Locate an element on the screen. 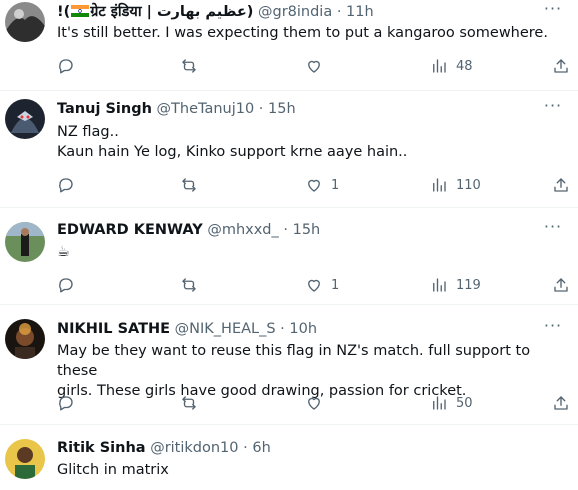 The height and width of the screenshot is (490, 578). action-bar: 1 110 is located at coordinates (289, 185).